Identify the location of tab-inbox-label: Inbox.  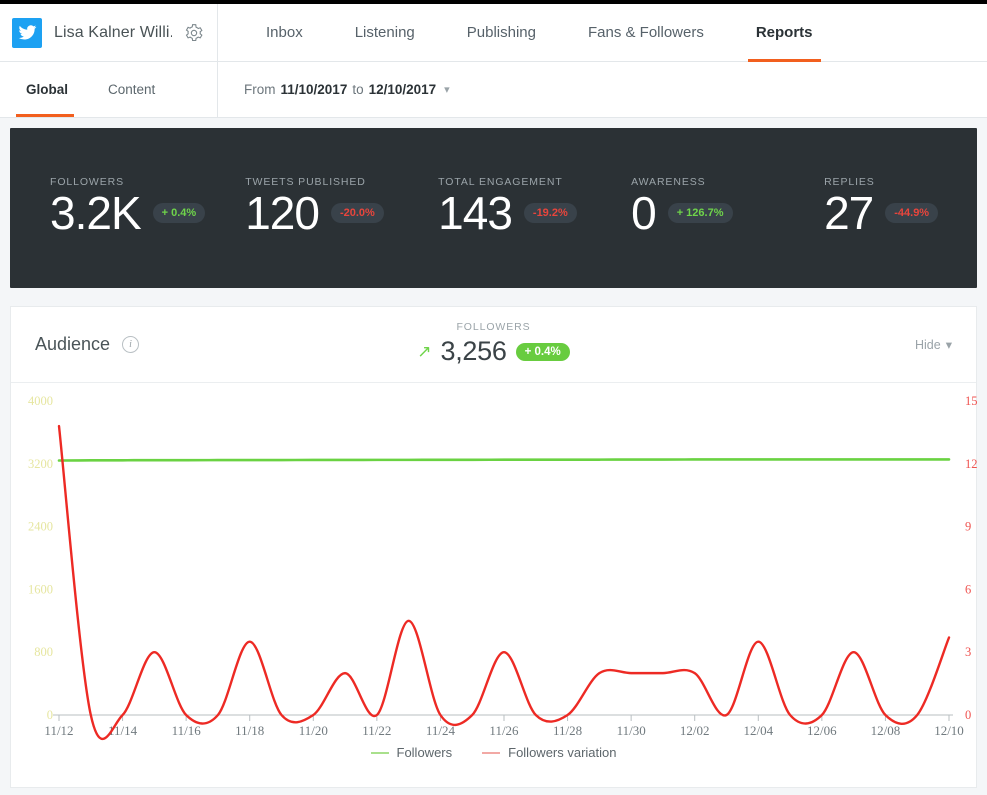
(284, 32).